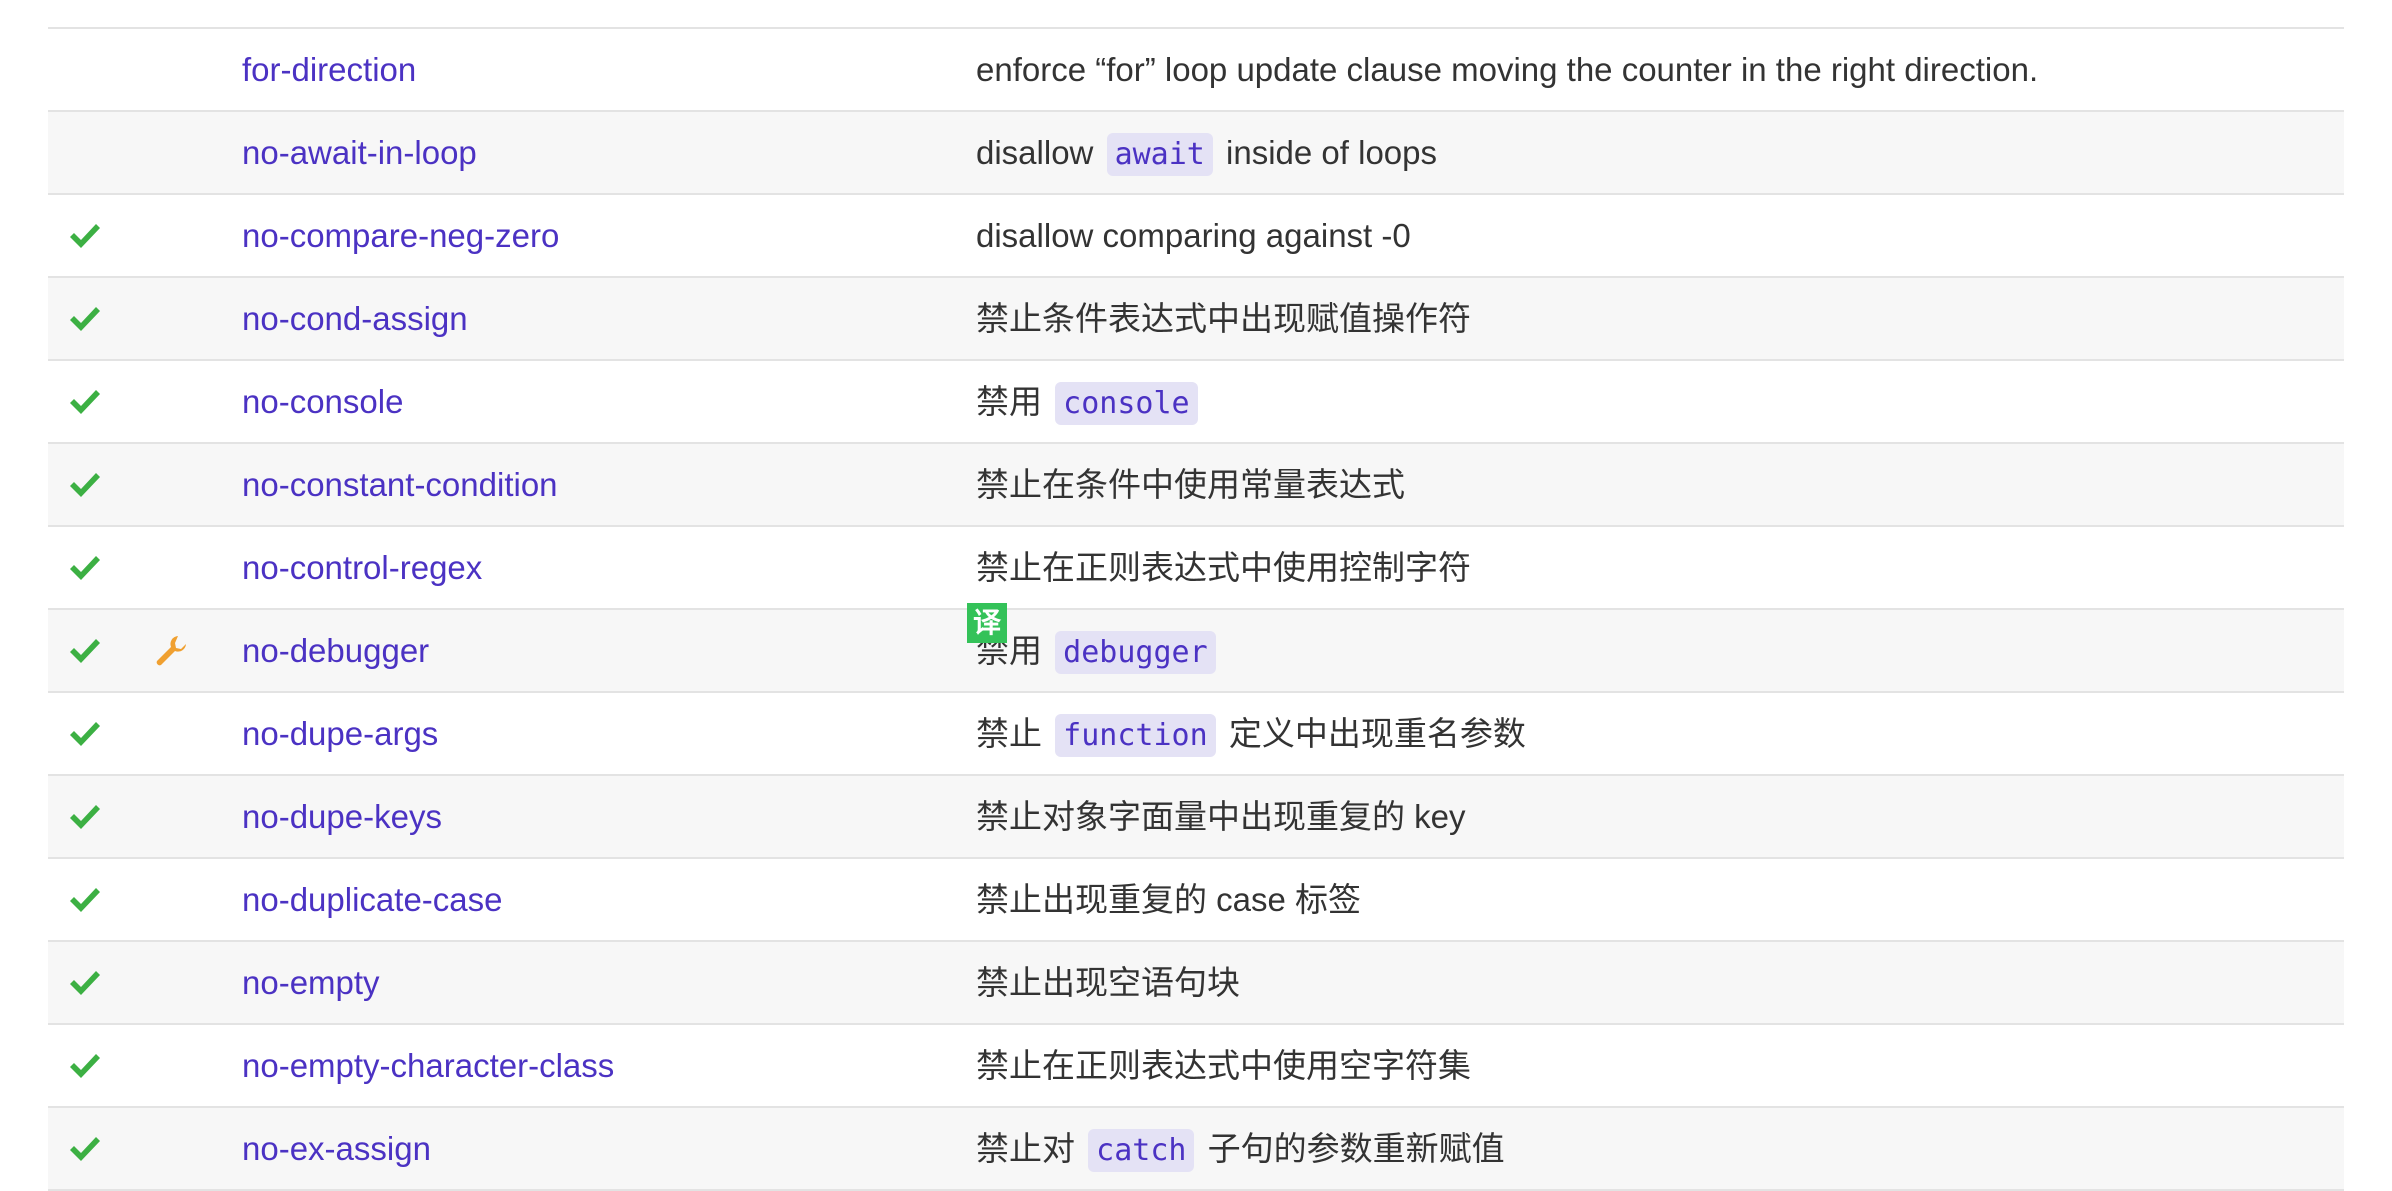 The width and height of the screenshot is (2392, 1191). Describe the element at coordinates (1159, 154) in the screenshot. I see `code-snippet: await` at that location.